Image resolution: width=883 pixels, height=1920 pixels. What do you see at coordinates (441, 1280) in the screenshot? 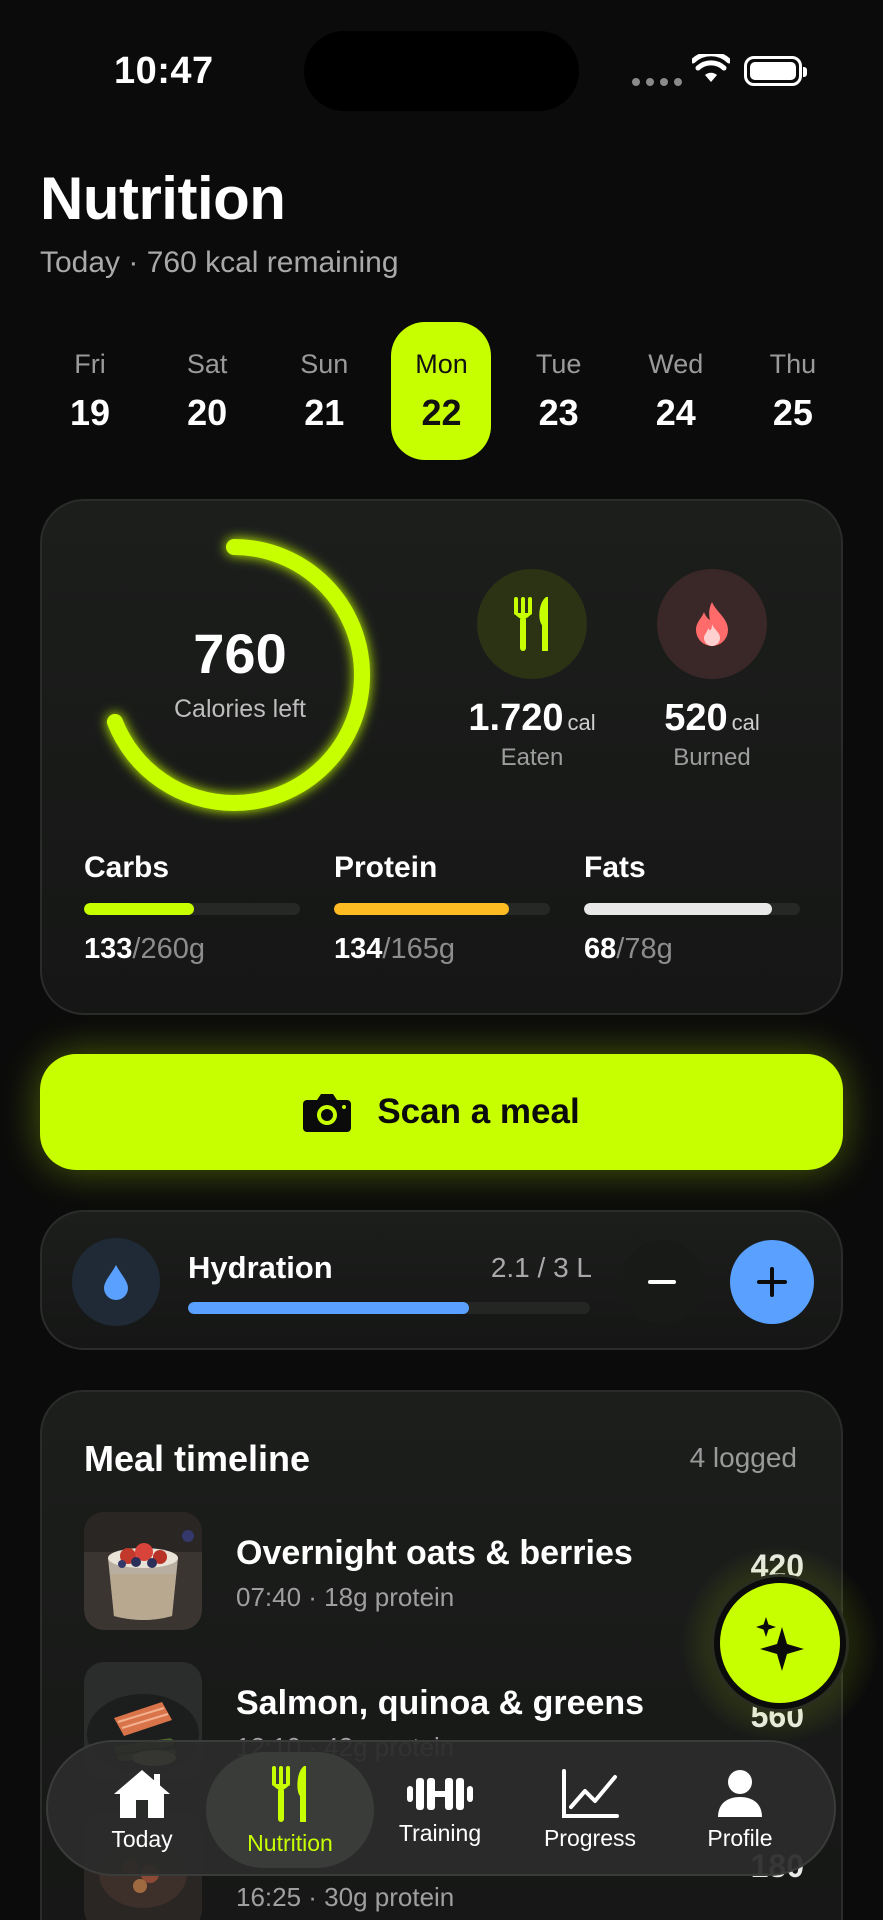
I see `hydration-card: Hydration 2.1 / 3 L` at bounding box center [441, 1280].